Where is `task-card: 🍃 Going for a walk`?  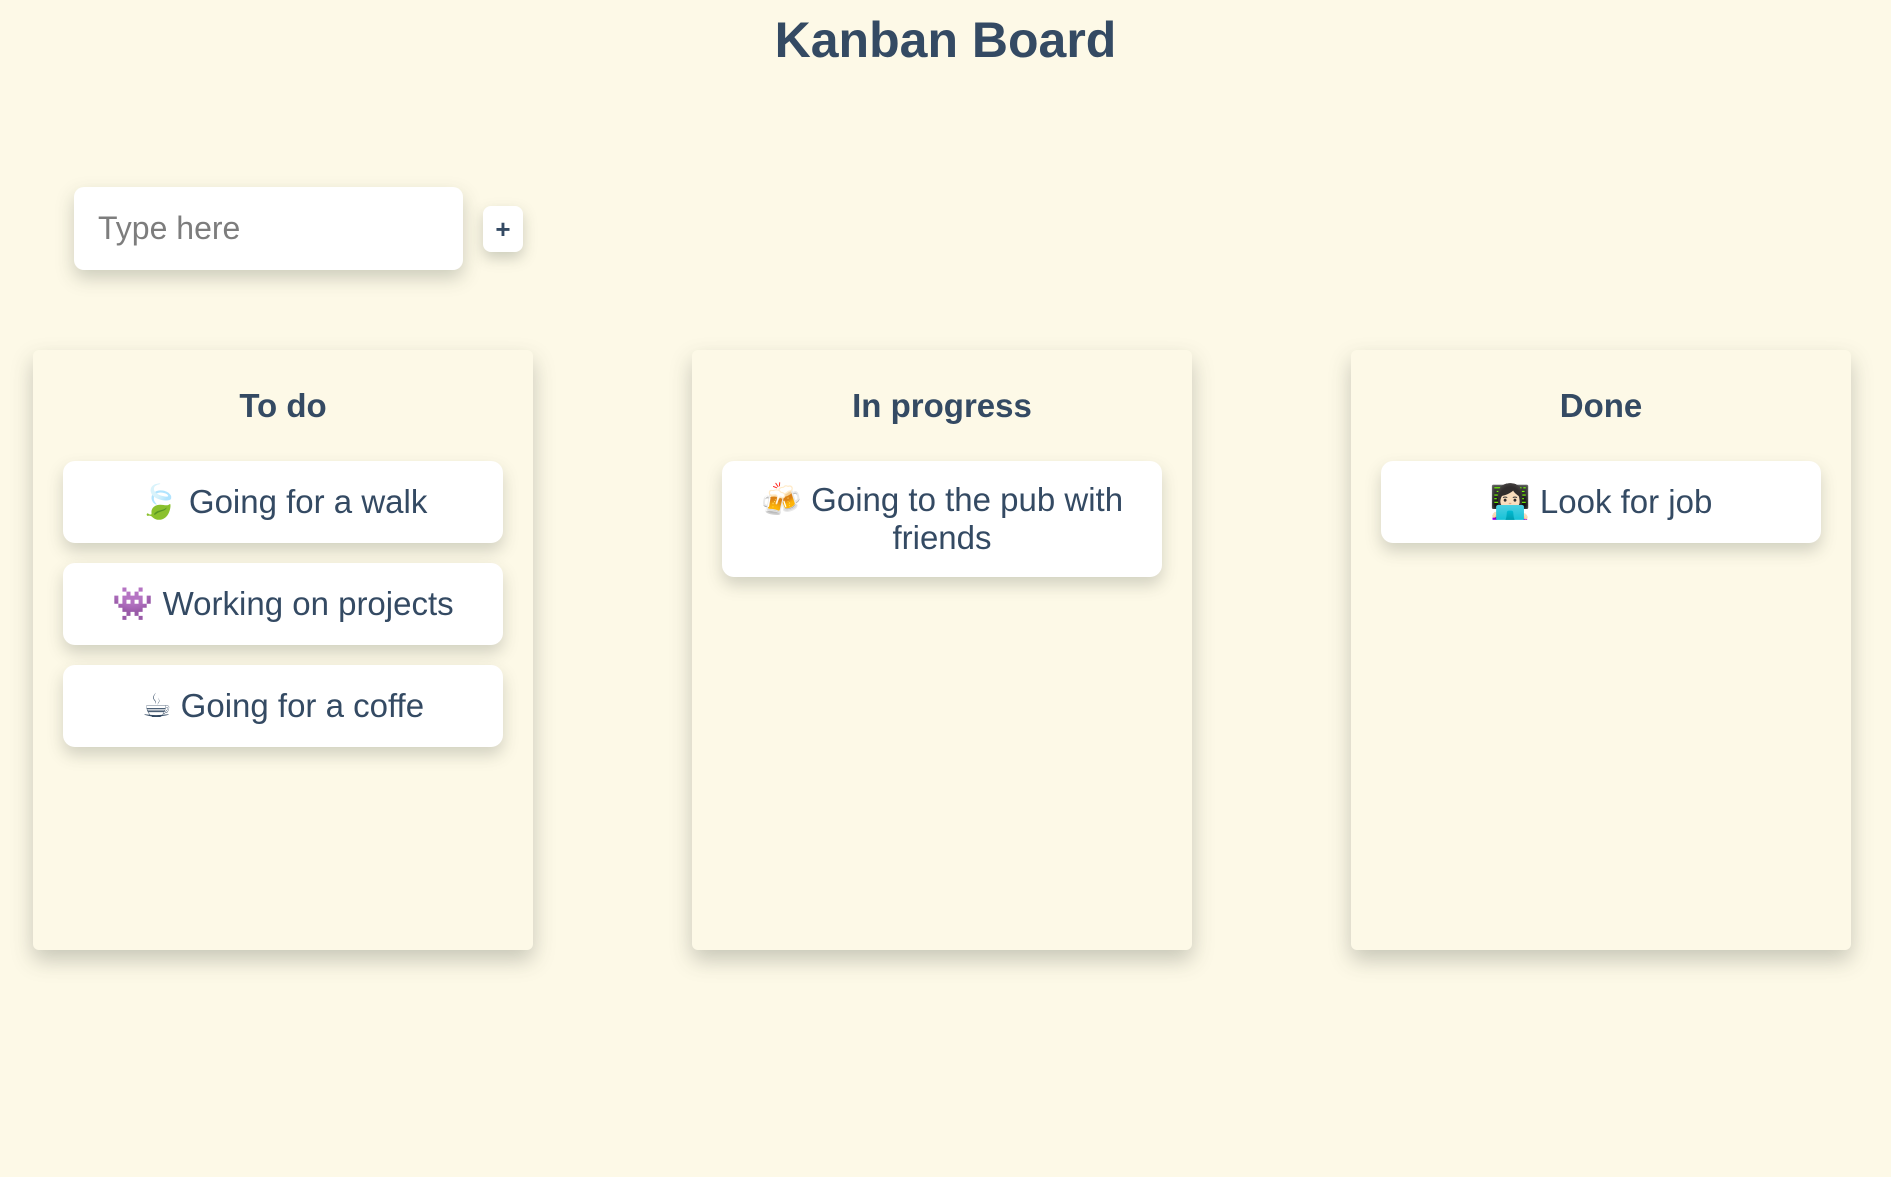 task-card: 🍃 Going for a walk is located at coordinates (283, 502).